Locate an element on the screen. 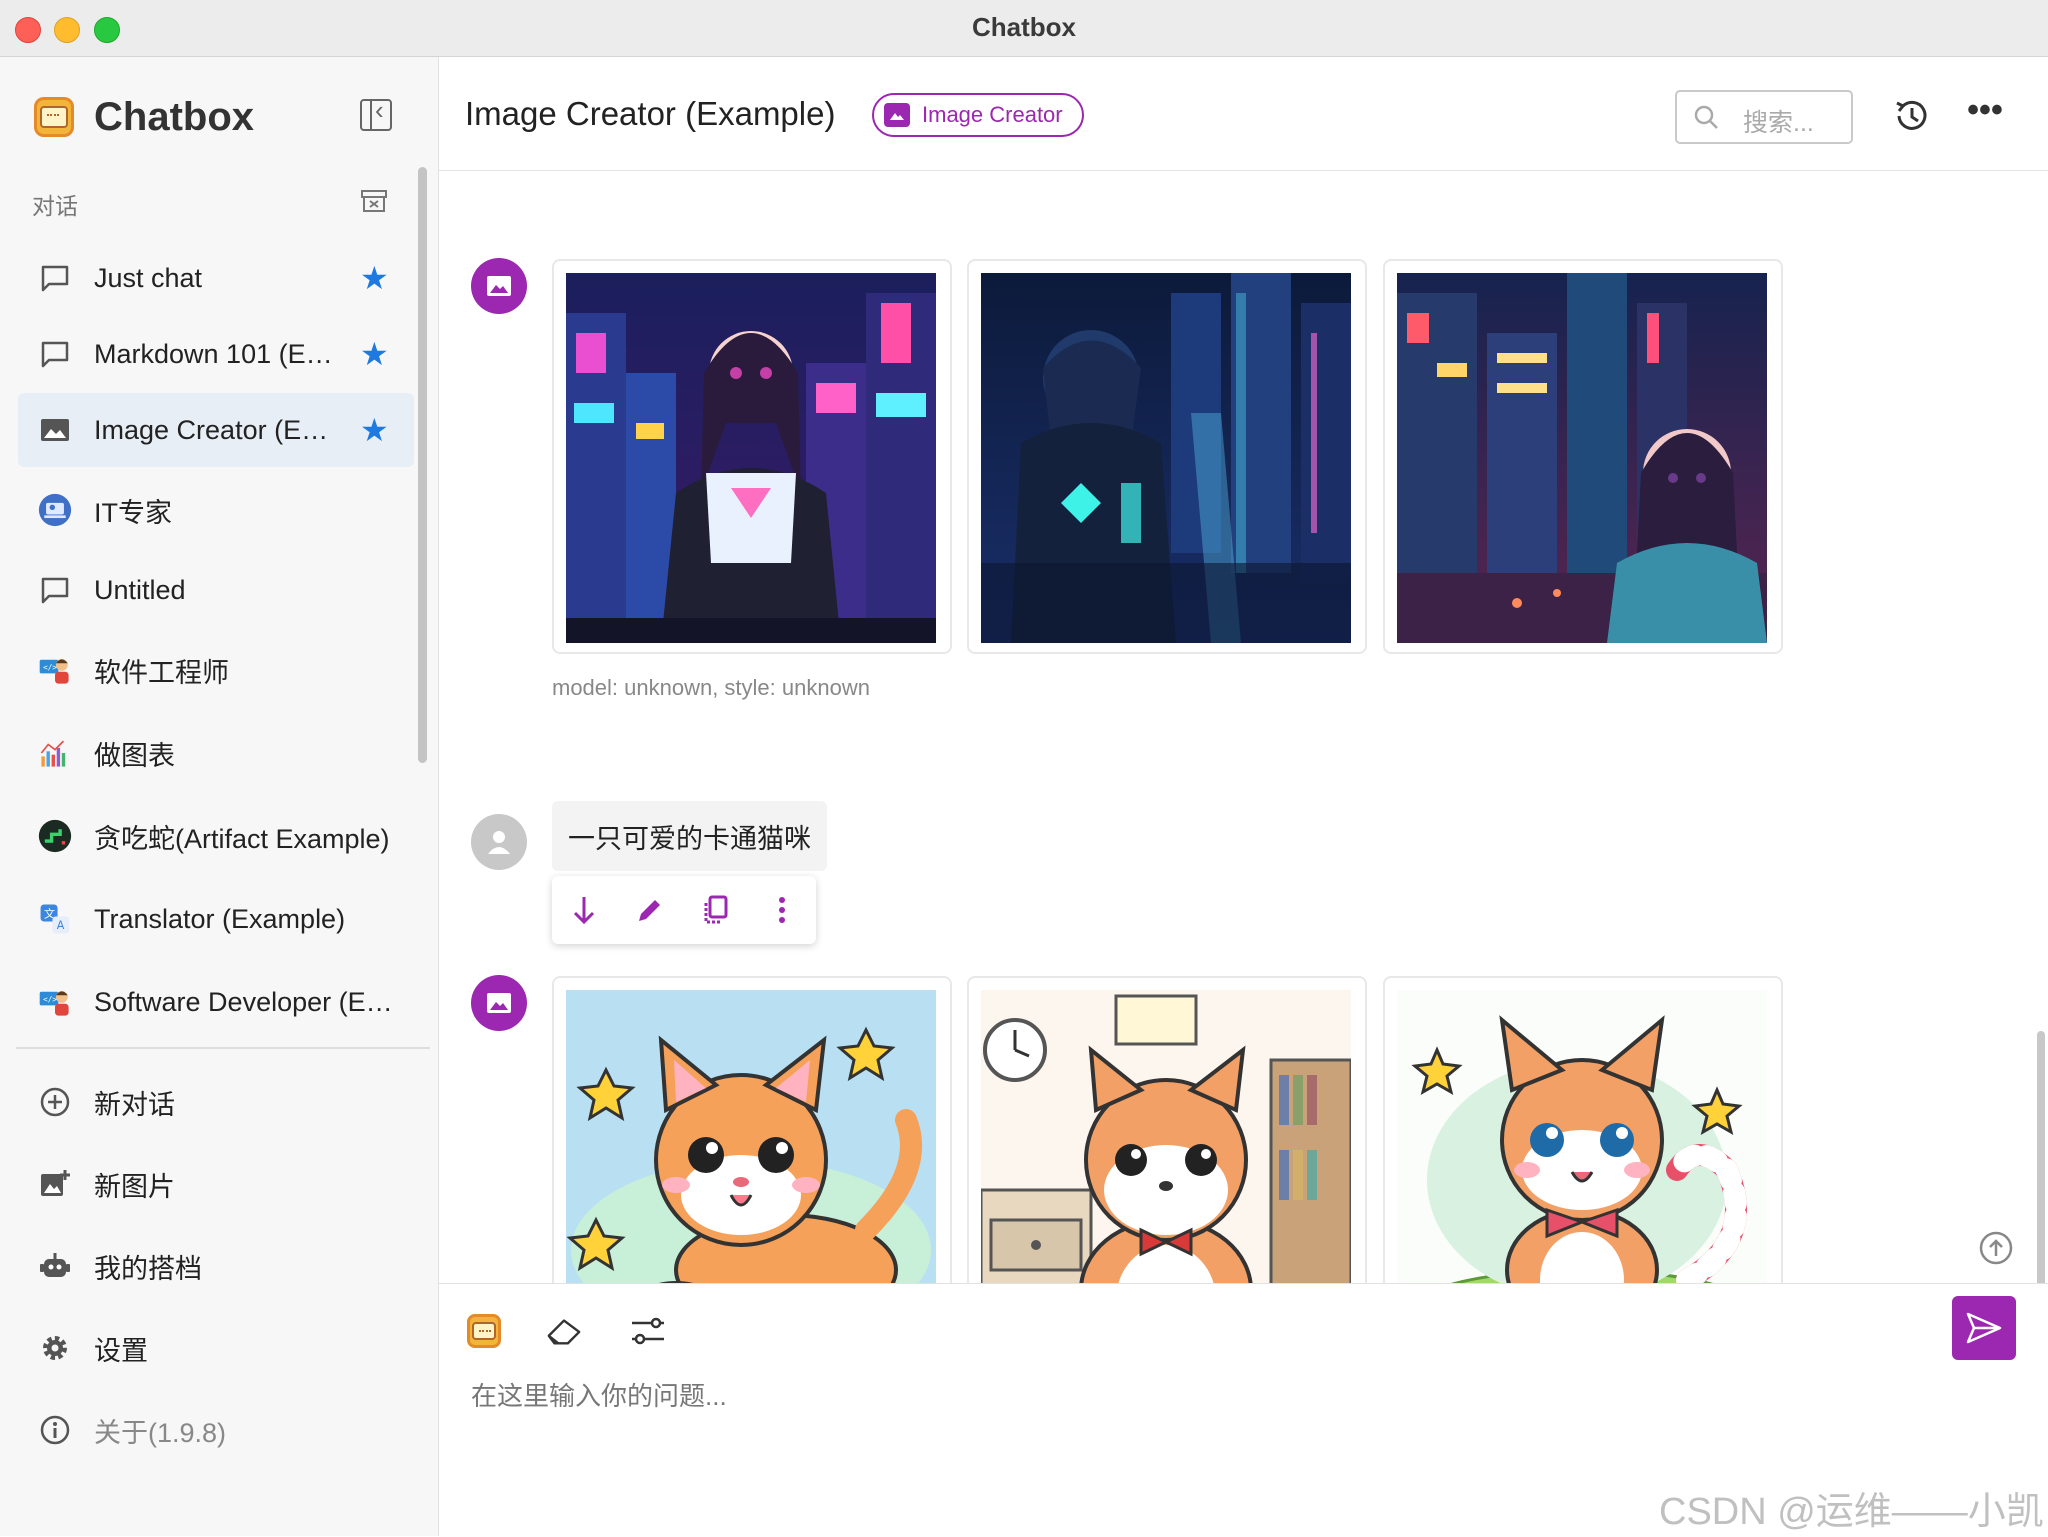 The width and height of the screenshot is (2048, 1537). chatbox-logo-icon is located at coordinates (484, 1331).